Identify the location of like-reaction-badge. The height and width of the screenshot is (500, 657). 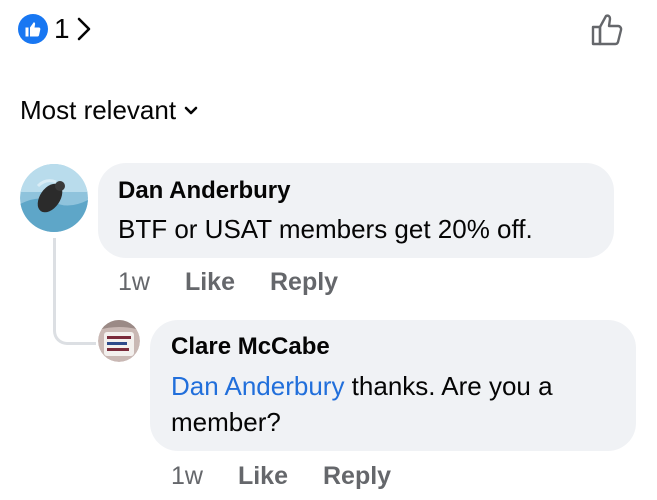
(33, 29).